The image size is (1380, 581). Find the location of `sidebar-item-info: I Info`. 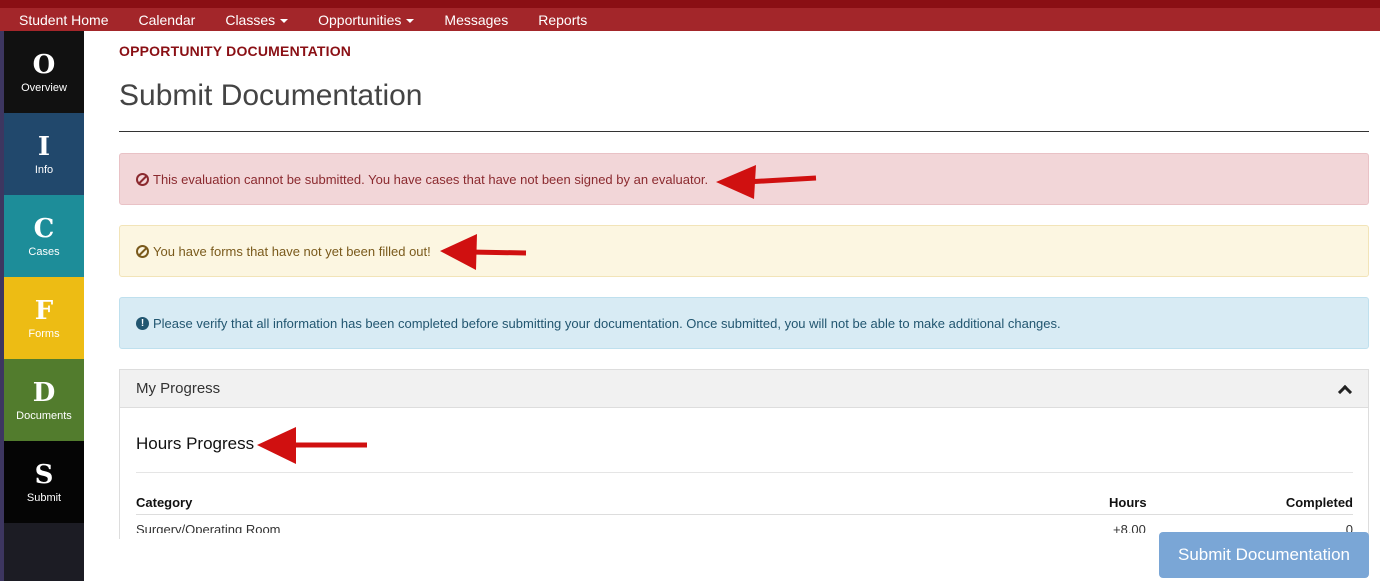

sidebar-item-info: I Info is located at coordinates (44, 154).